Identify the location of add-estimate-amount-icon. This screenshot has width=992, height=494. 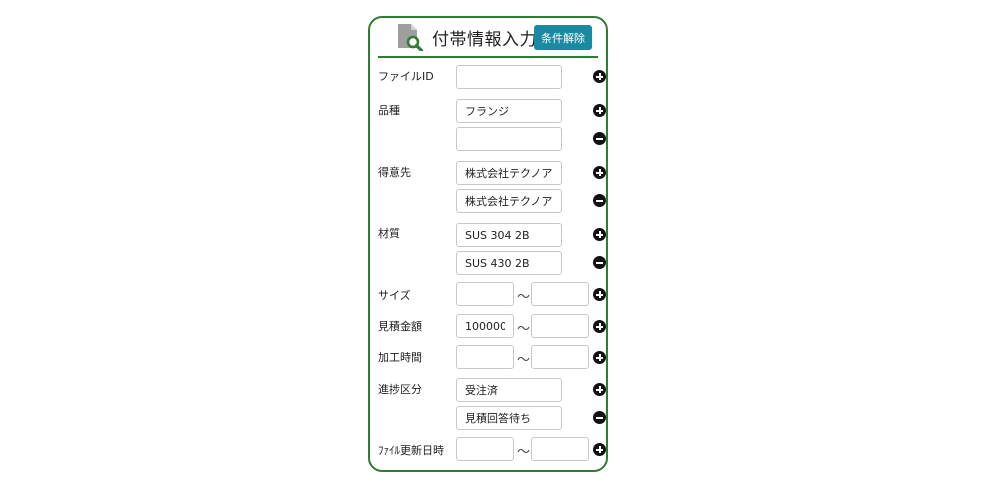
(599, 326).